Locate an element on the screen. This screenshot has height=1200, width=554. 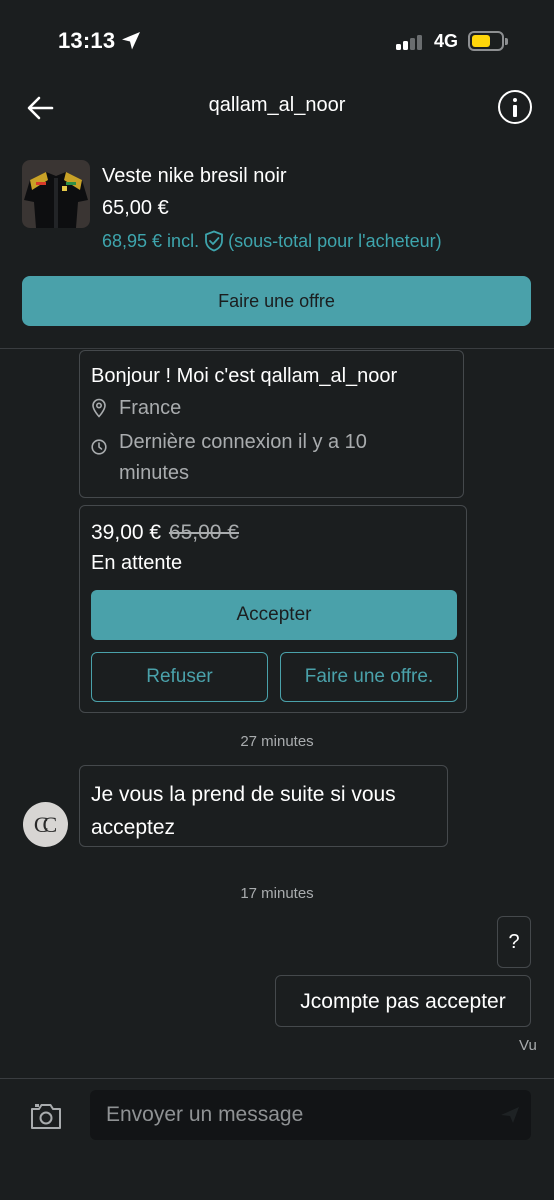
intro-title: Bonjour ! Moi c'est qallam_al_noor is located at coordinates (244, 376).